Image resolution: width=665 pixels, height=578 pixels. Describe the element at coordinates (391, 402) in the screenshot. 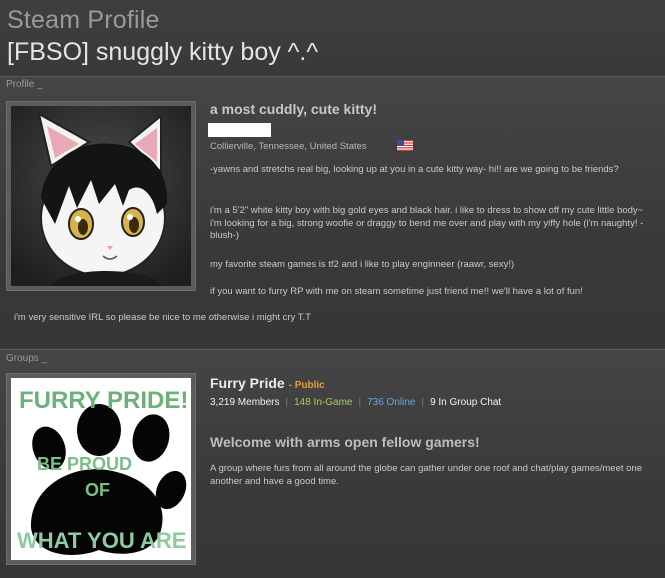

I see `group-online-count: 736 Online` at that location.